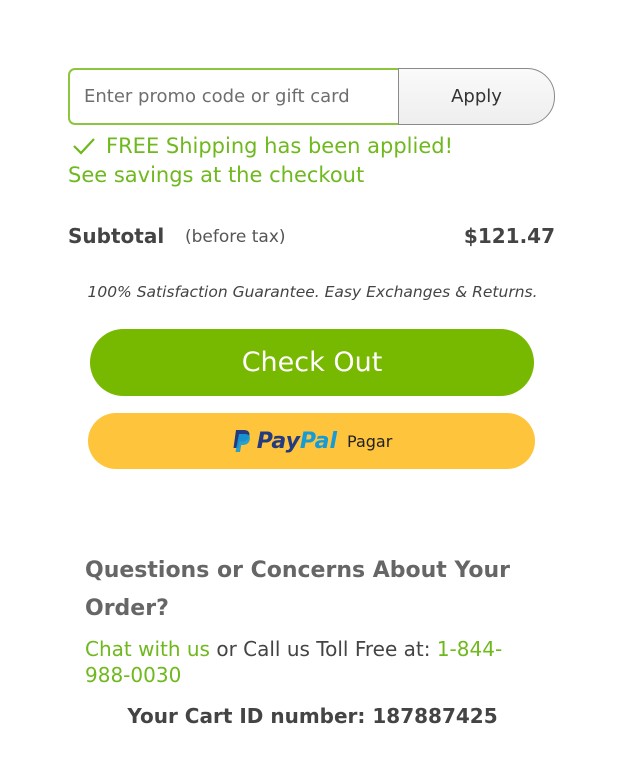 This screenshot has height=780, width=640. I want to click on paypal-logo-pay: Pay, so click(278, 441).